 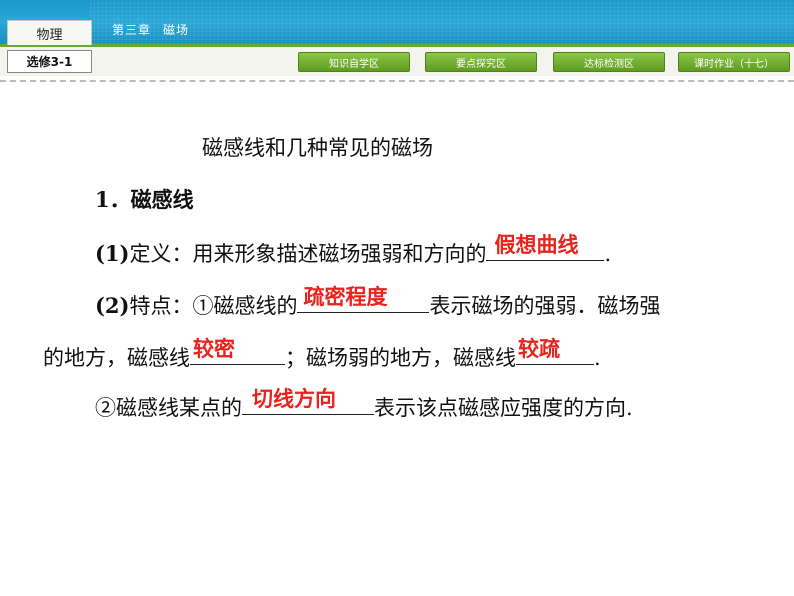 What do you see at coordinates (609, 62) in the screenshot?
I see `nav-button-assessment: 达标检测区` at bounding box center [609, 62].